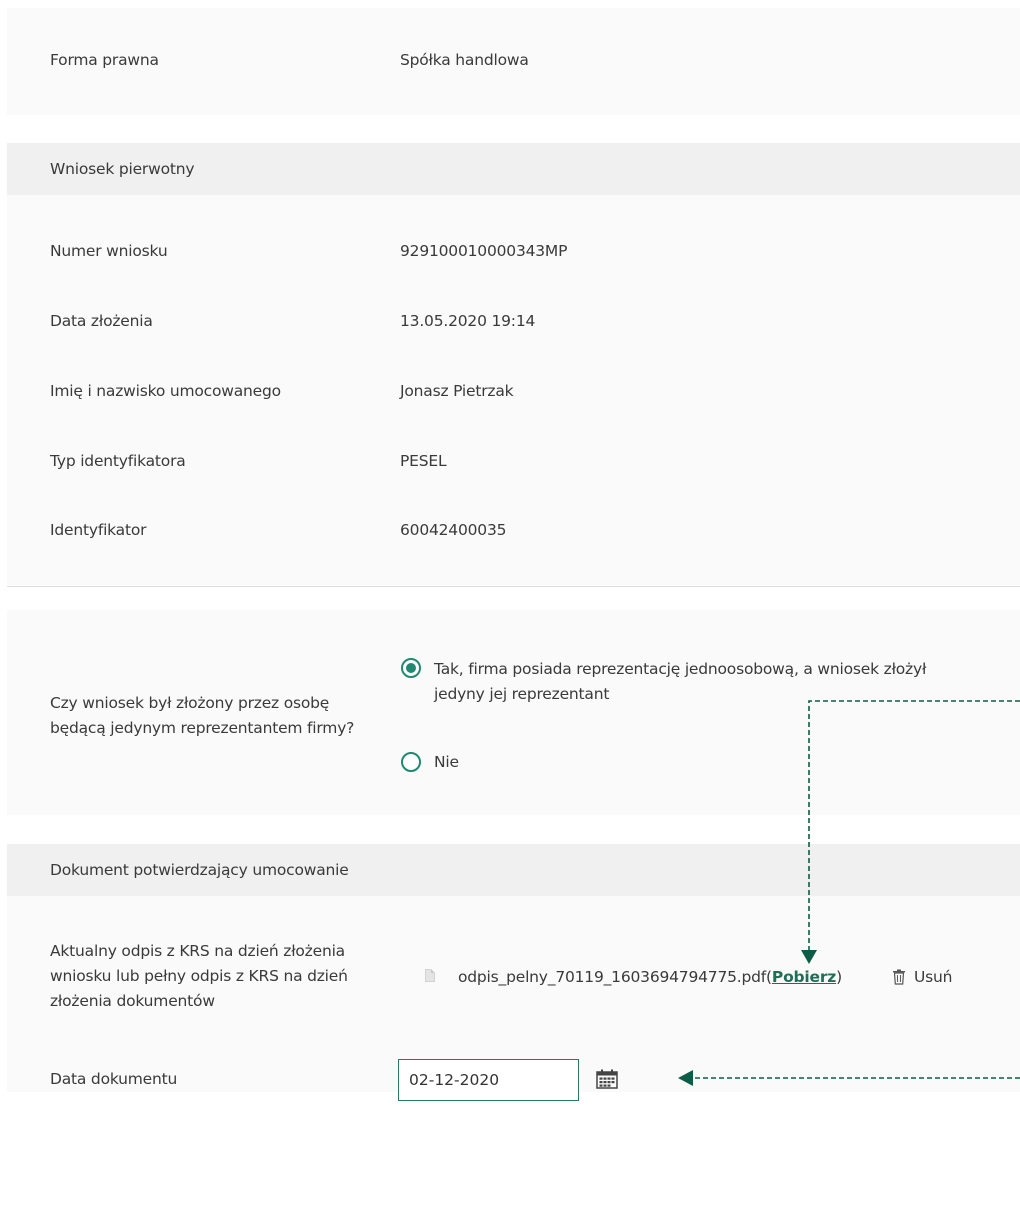  Describe the element at coordinates (165, 391) in the screenshot. I see `proxy-name-label: Imię i nazwisko umocowanego` at that location.